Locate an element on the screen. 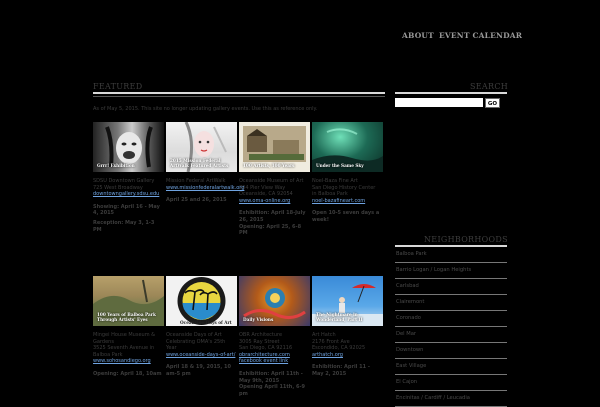  venue-link: noel-bazafineart.com is located at coordinates (347, 201).